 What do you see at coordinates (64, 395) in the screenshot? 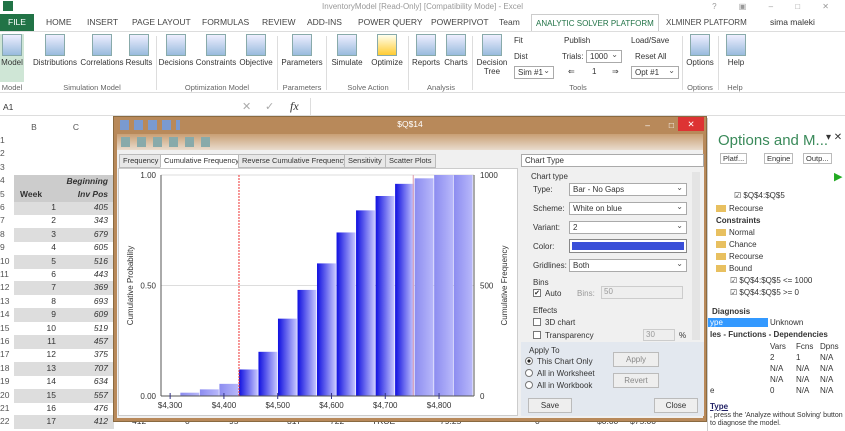
I see `table-row: 15 557` at bounding box center [64, 395].